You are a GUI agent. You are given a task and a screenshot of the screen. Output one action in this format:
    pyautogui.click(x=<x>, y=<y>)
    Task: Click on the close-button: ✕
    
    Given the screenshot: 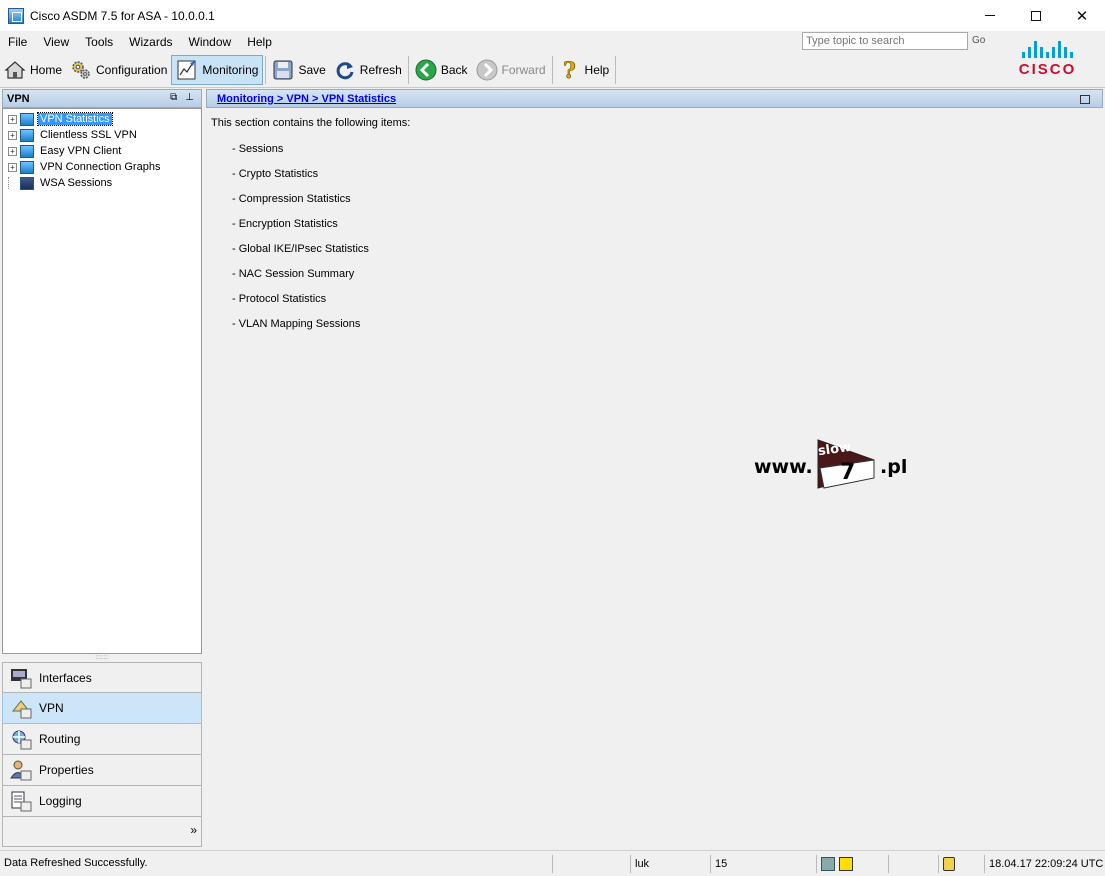 What is the action you would take?
    pyautogui.click(x=1082, y=15)
    